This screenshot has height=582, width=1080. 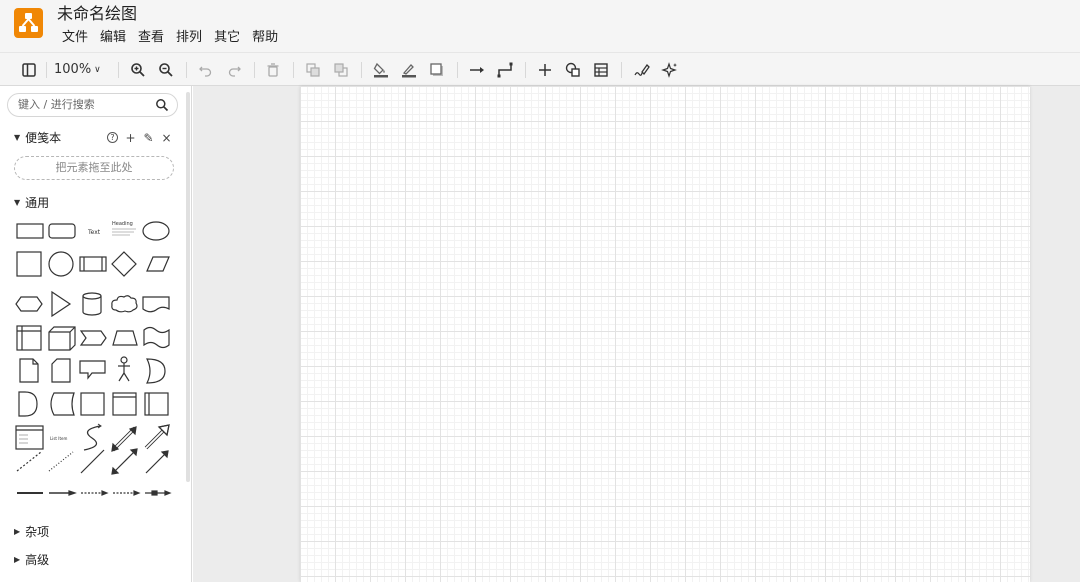 I want to click on menu-view: 查看, so click(x=151, y=38).